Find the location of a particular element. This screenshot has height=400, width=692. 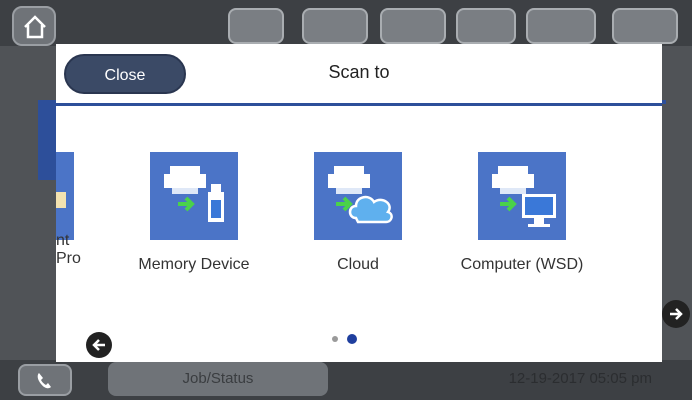

tile-cloud-label: Cloud is located at coordinates (358, 264).